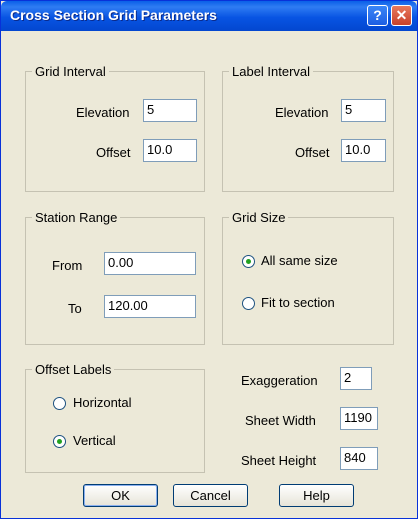  What do you see at coordinates (113, 152) in the screenshot?
I see `grid-offset-label: Offset` at bounding box center [113, 152].